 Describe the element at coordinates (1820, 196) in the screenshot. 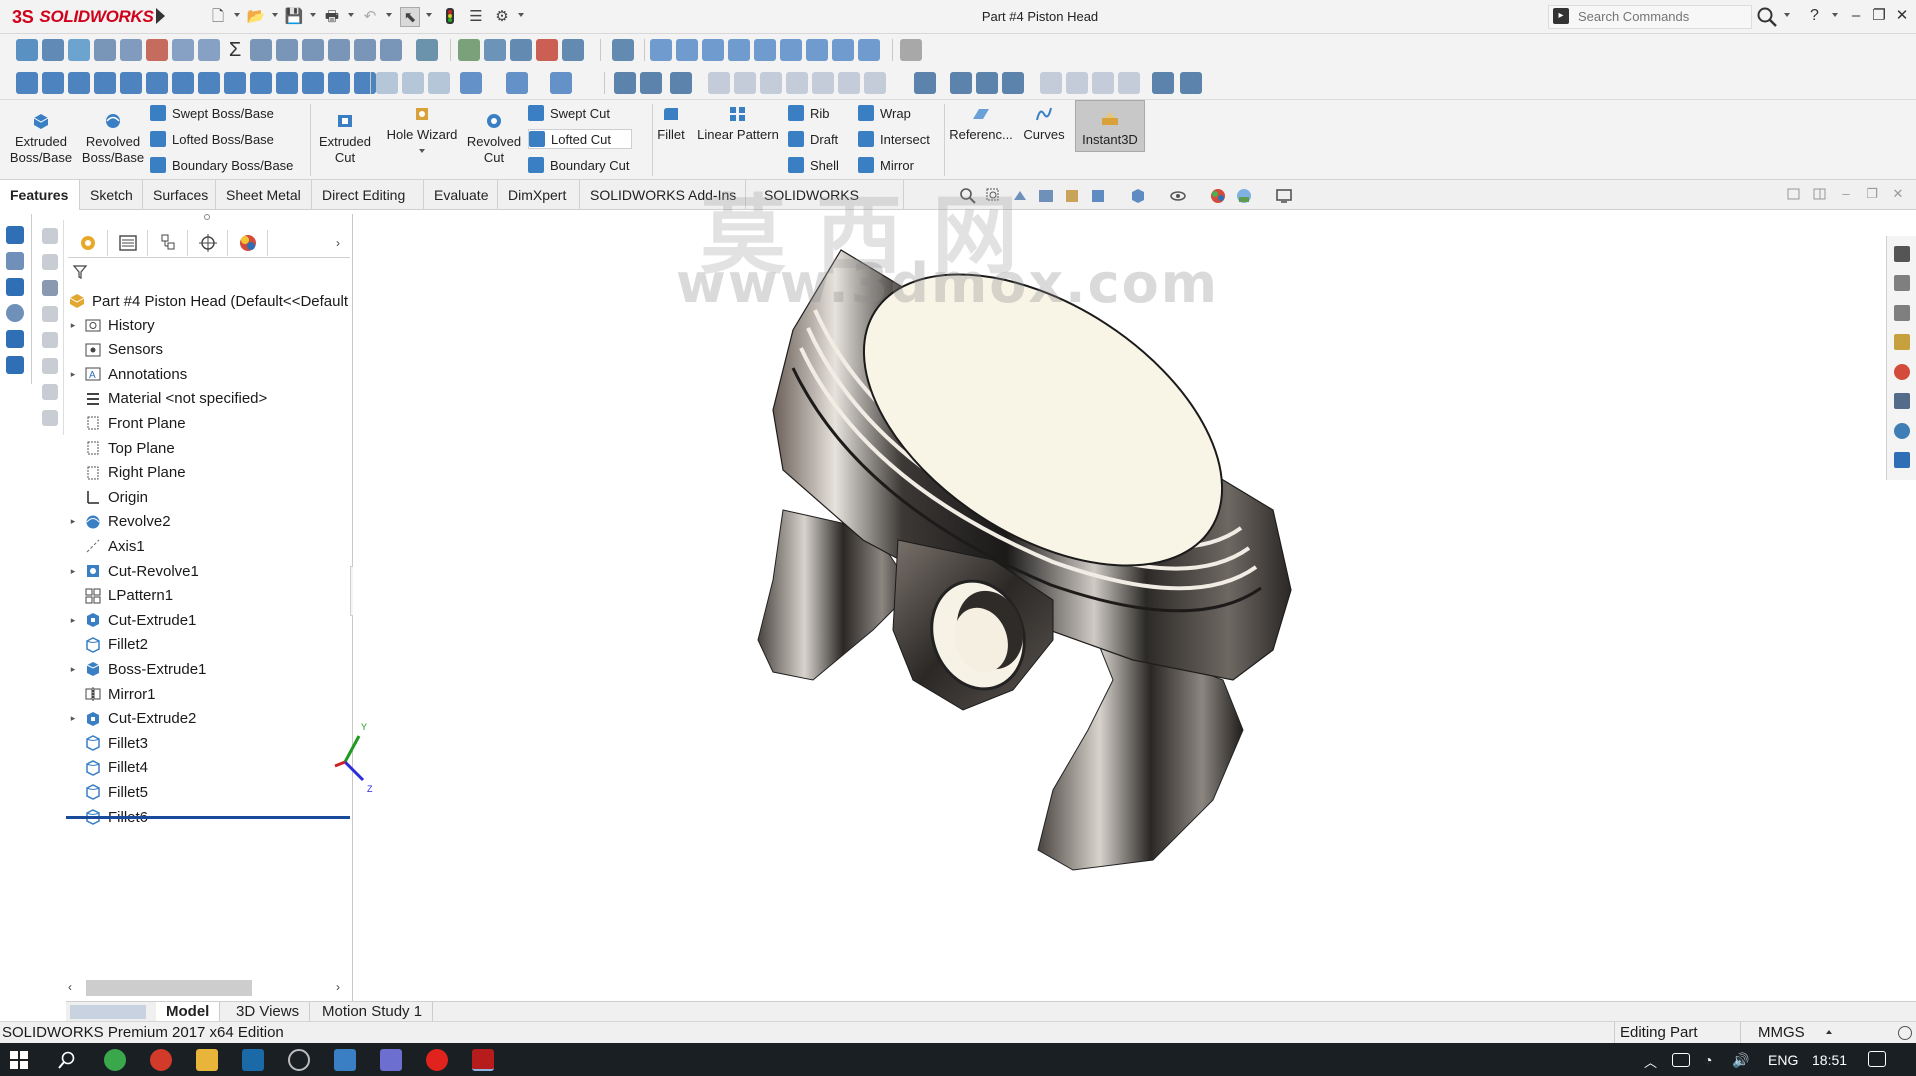

I see `viewport-split-icon` at that location.